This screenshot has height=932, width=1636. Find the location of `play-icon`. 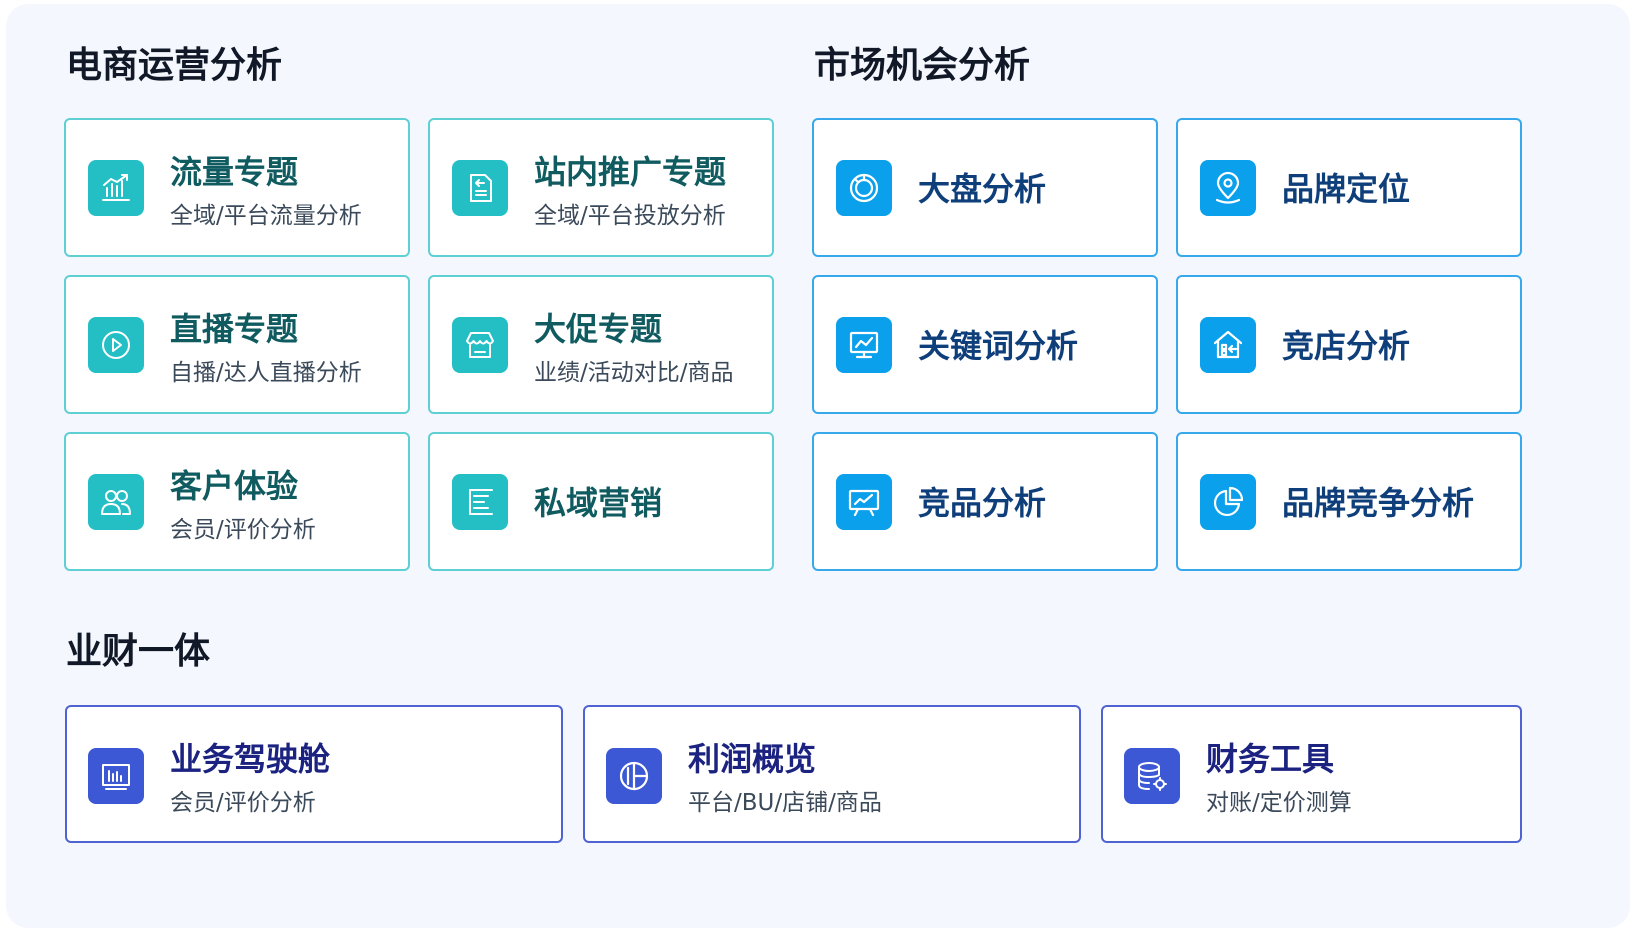

play-icon is located at coordinates (116, 345).